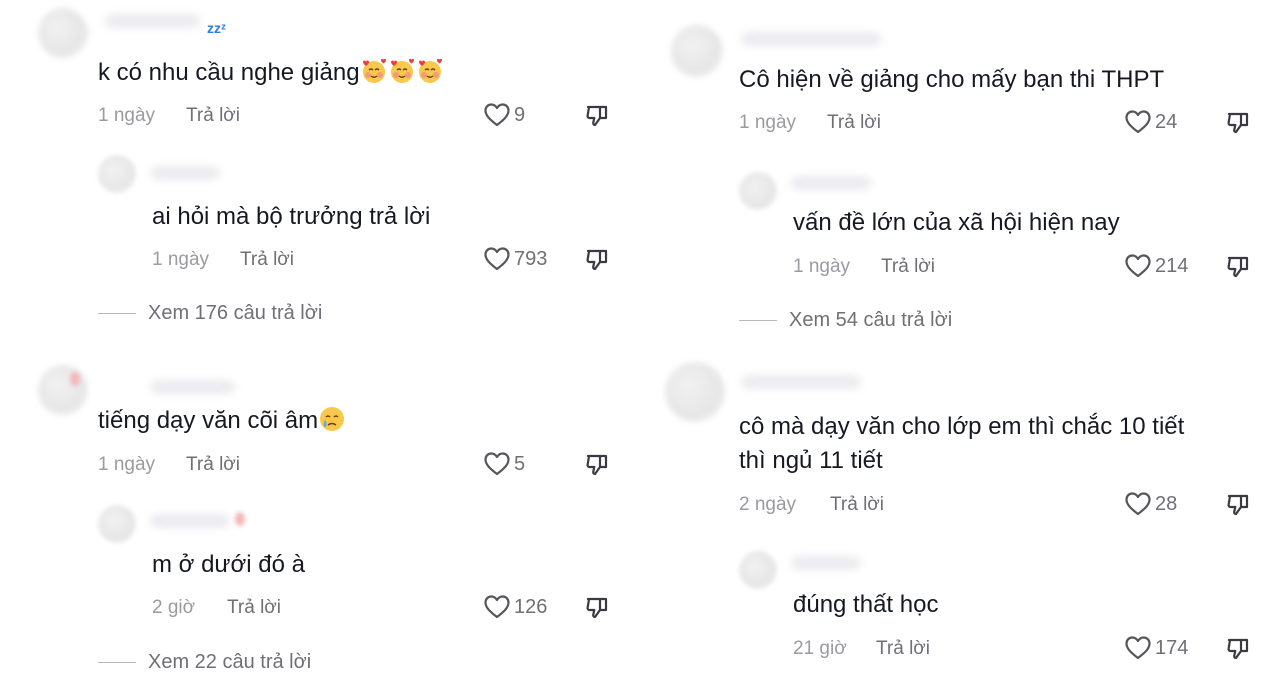 The height and width of the screenshot is (674, 1281). I want to click on like-count: 126, so click(531, 606).